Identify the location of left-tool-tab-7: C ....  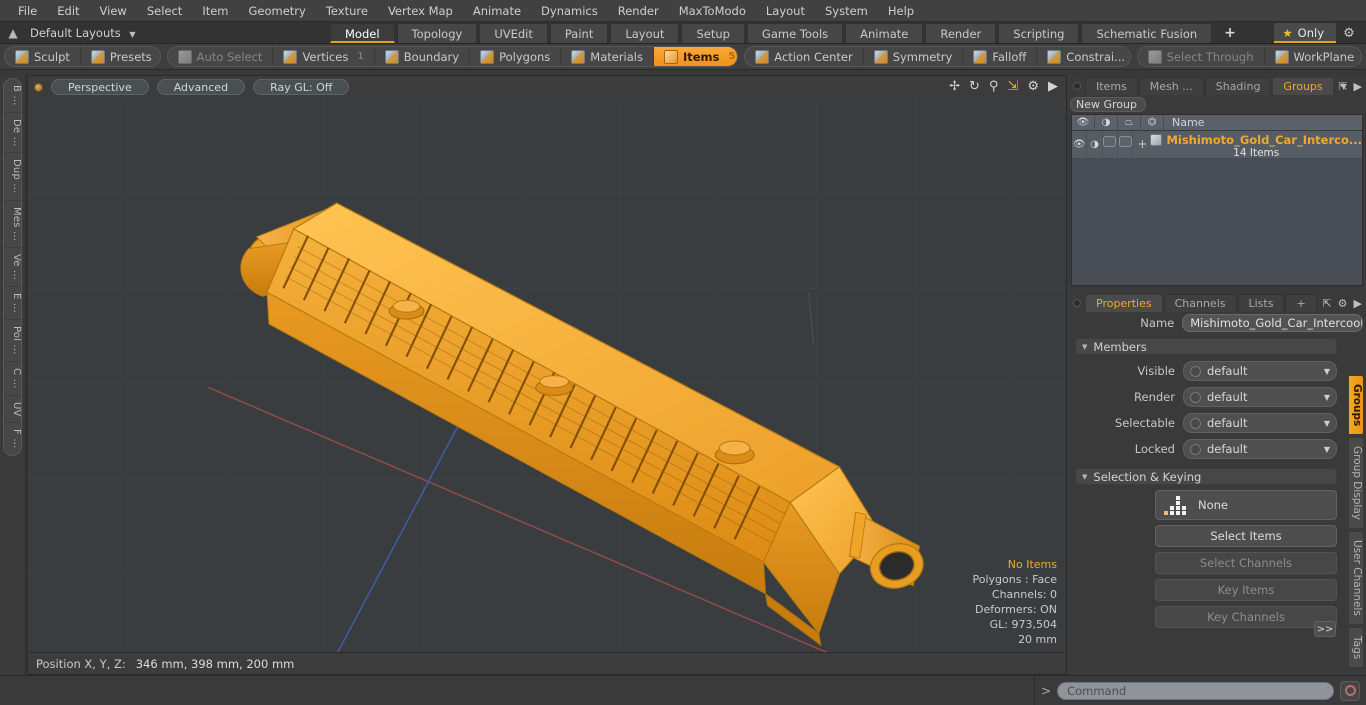
(12, 379).